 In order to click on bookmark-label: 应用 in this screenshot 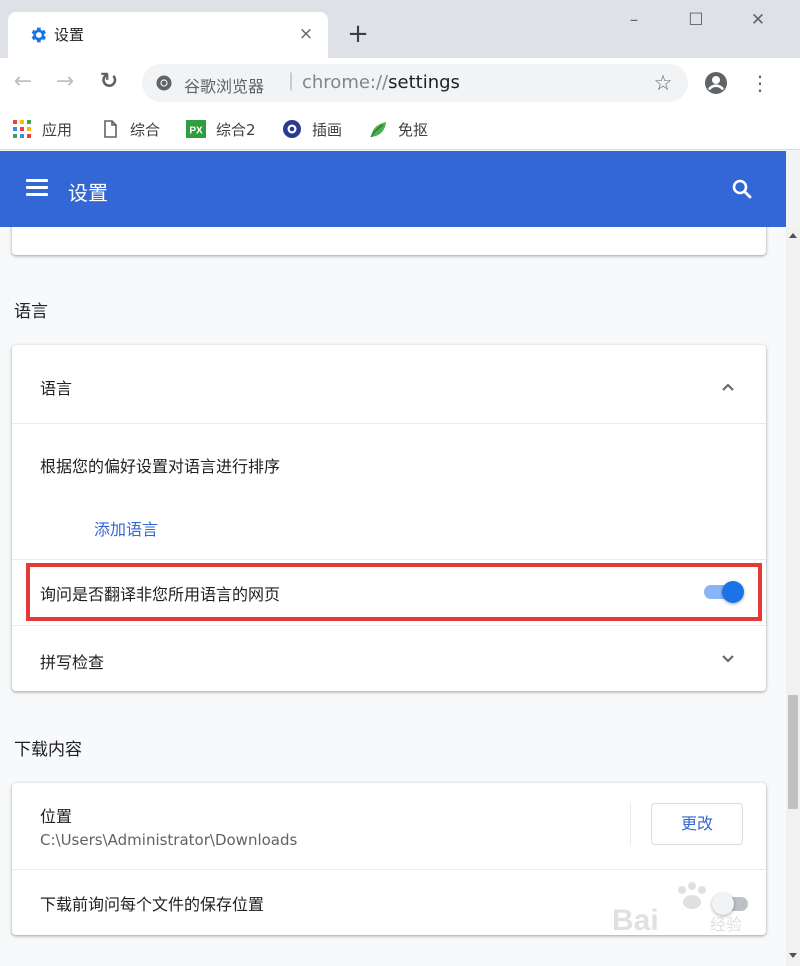, I will do `click(57, 129)`.